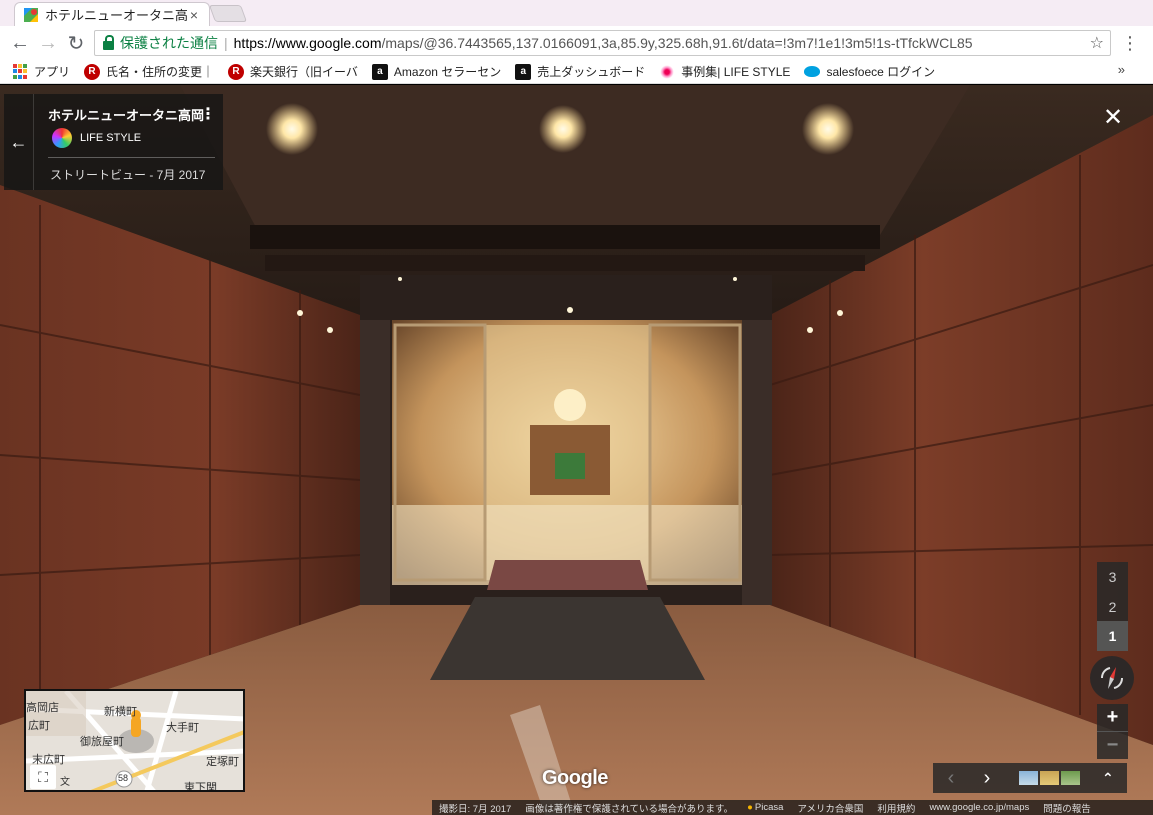 The image size is (1153, 815). What do you see at coordinates (979, 807) in the screenshot?
I see `footer-domain-link: www.google.co.jp/maps` at bounding box center [979, 807].